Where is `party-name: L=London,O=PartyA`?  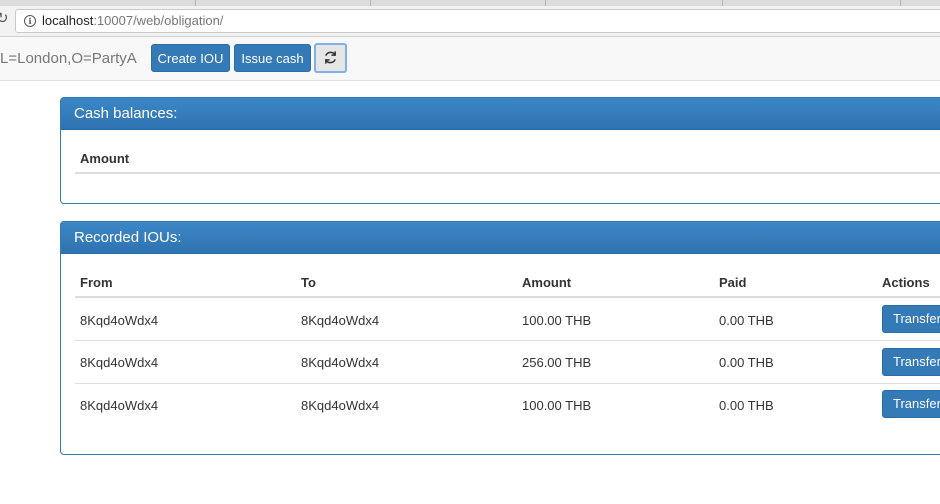
party-name: L=London,O=PartyA is located at coordinates (68, 58).